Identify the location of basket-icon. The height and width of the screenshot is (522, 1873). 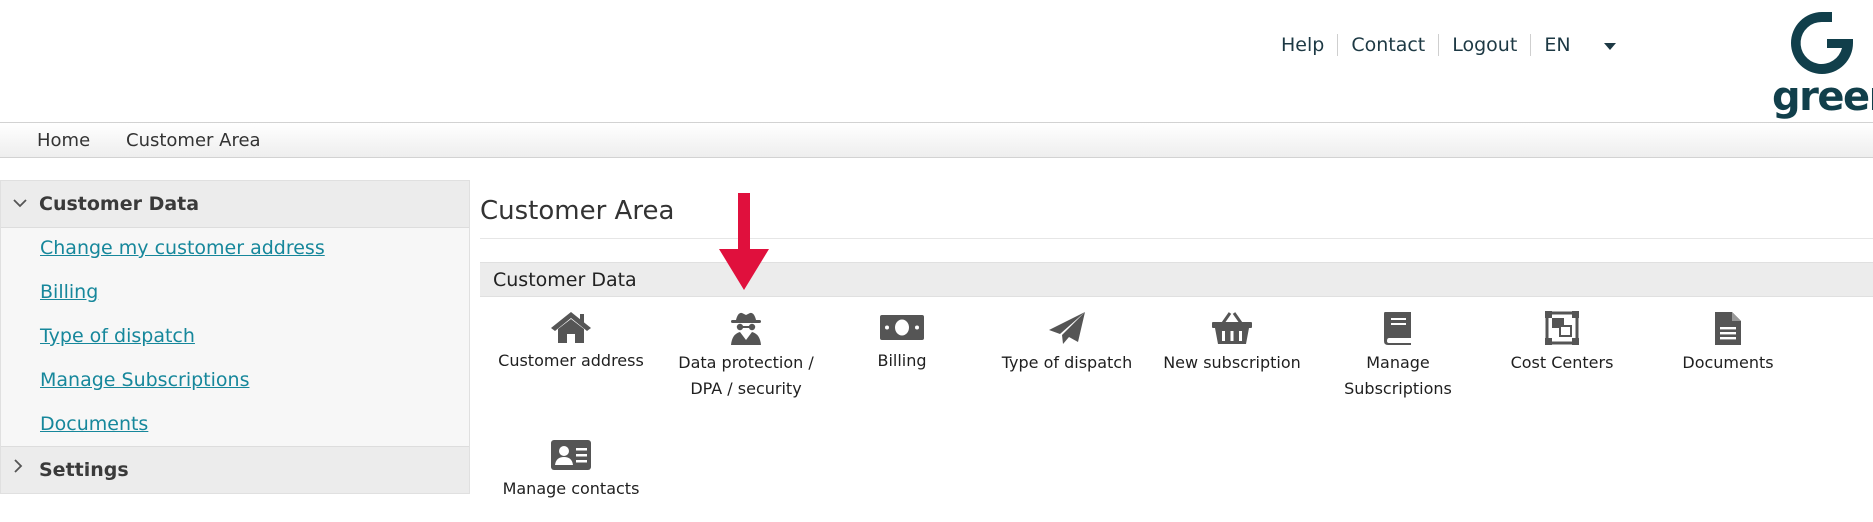
(1232, 328).